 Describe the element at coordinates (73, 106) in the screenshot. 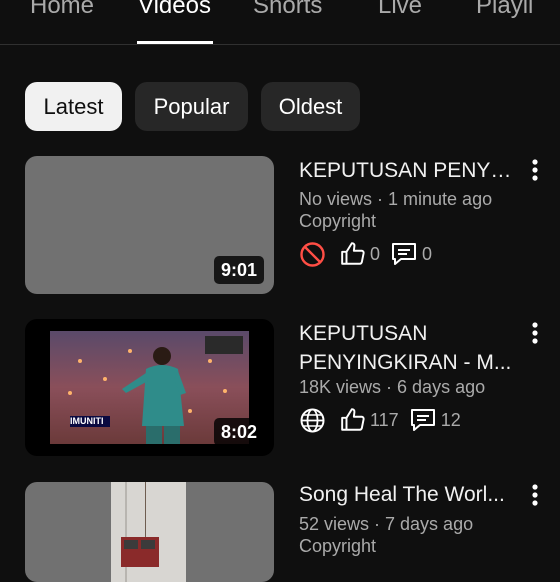

I see `chip-latest: Latest` at that location.